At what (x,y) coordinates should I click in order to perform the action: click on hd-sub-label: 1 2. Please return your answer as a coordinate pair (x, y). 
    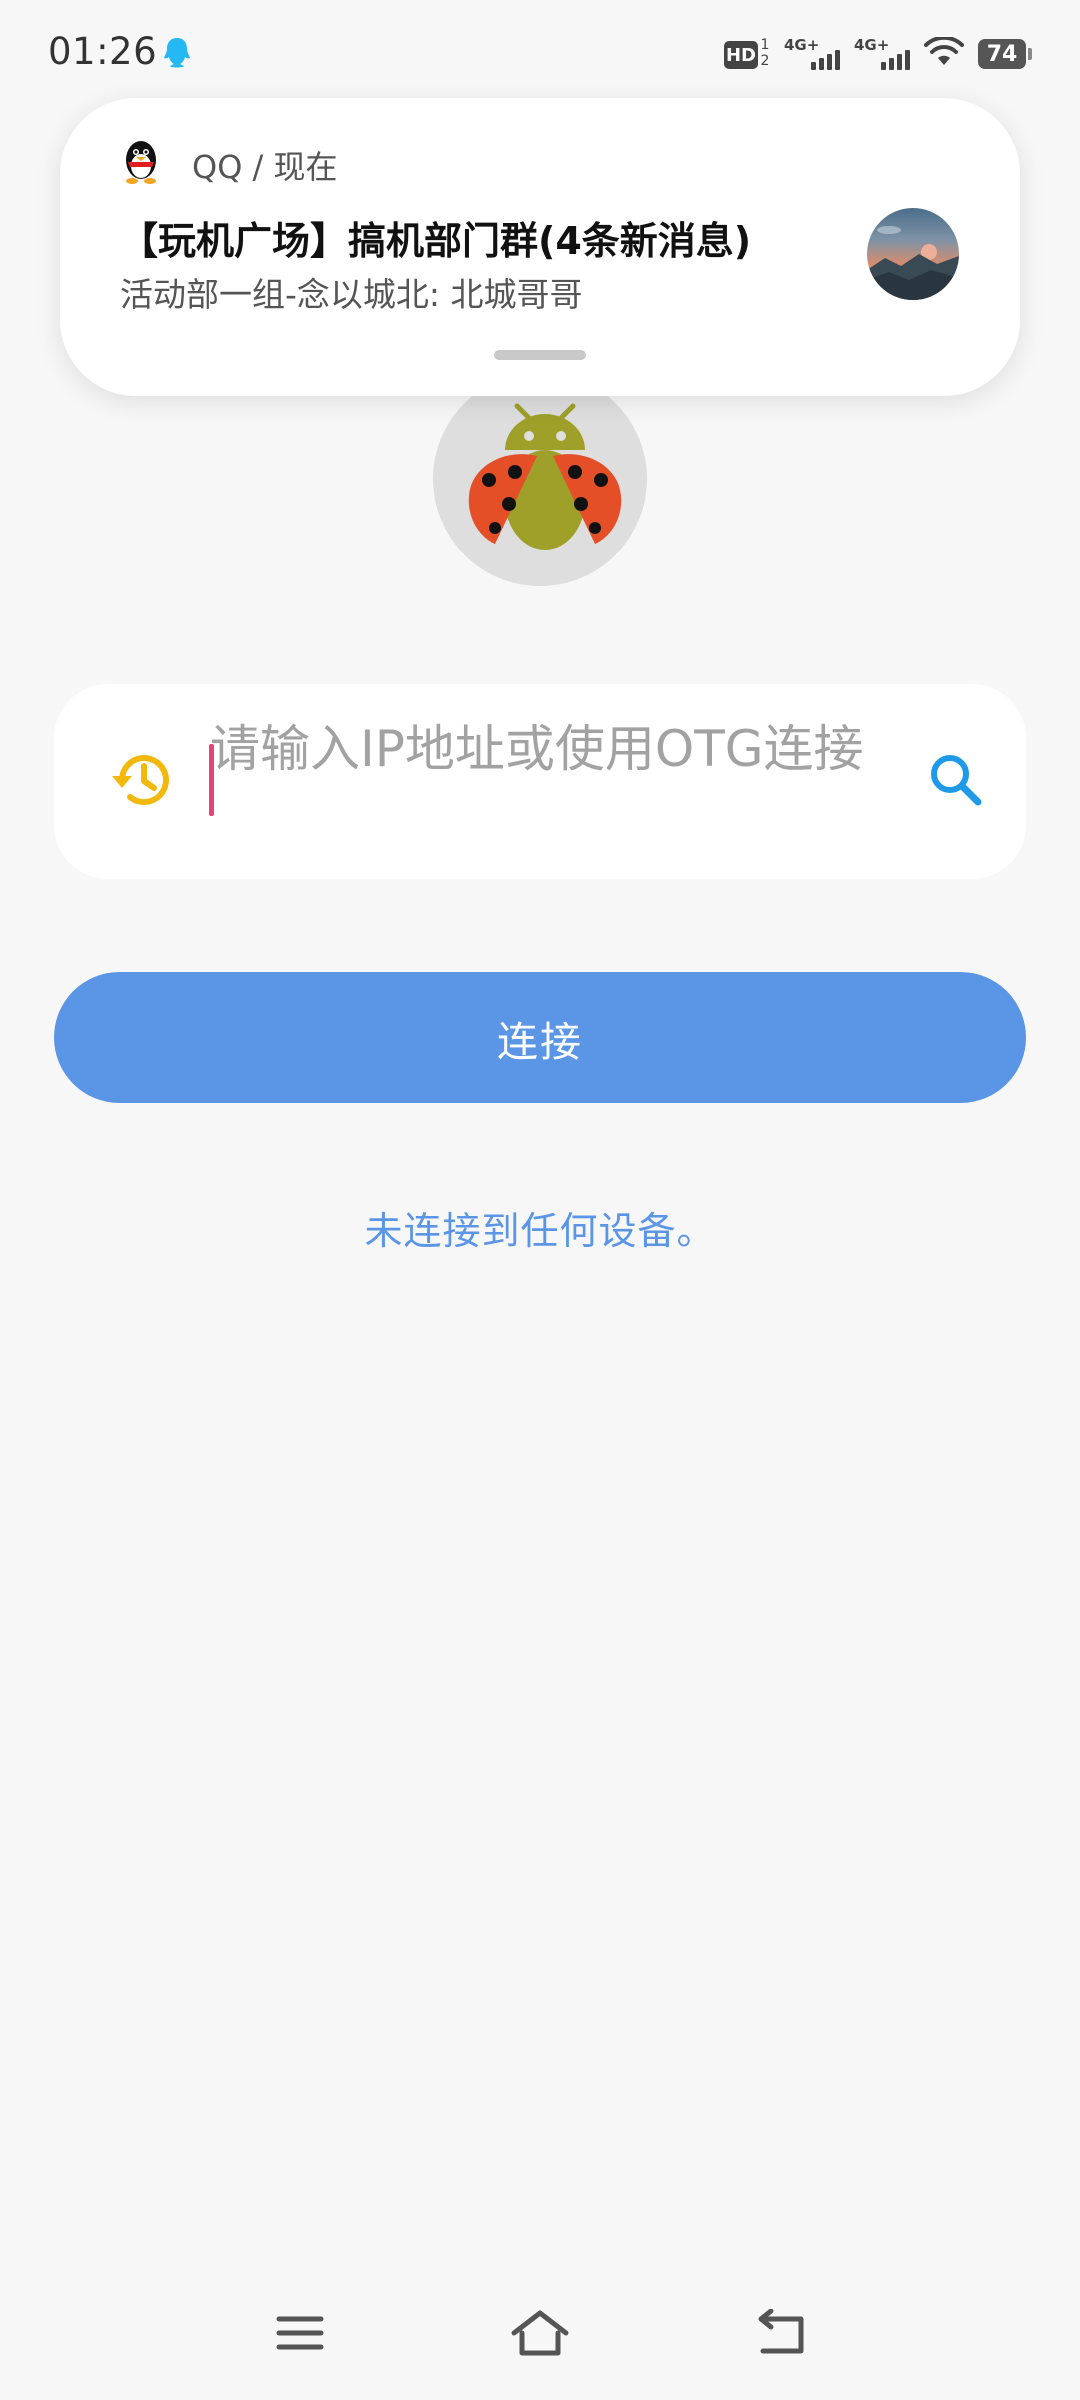
    Looking at the image, I should click on (765, 53).